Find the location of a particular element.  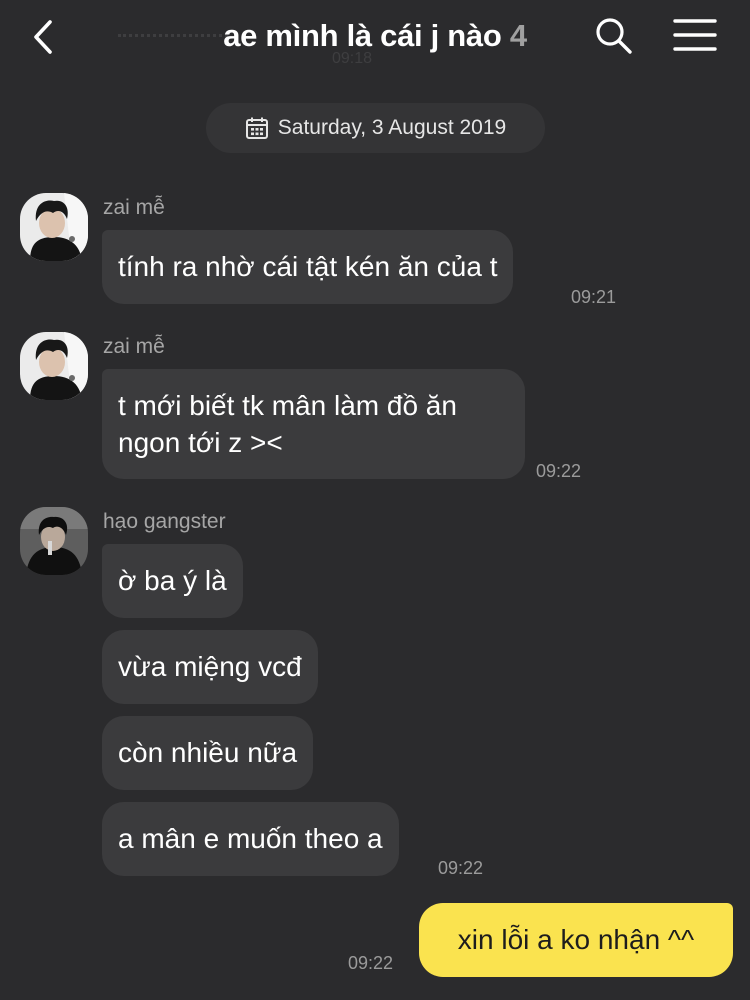

date-separator: Saturday, 3 August 2019 is located at coordinates (375, 128).